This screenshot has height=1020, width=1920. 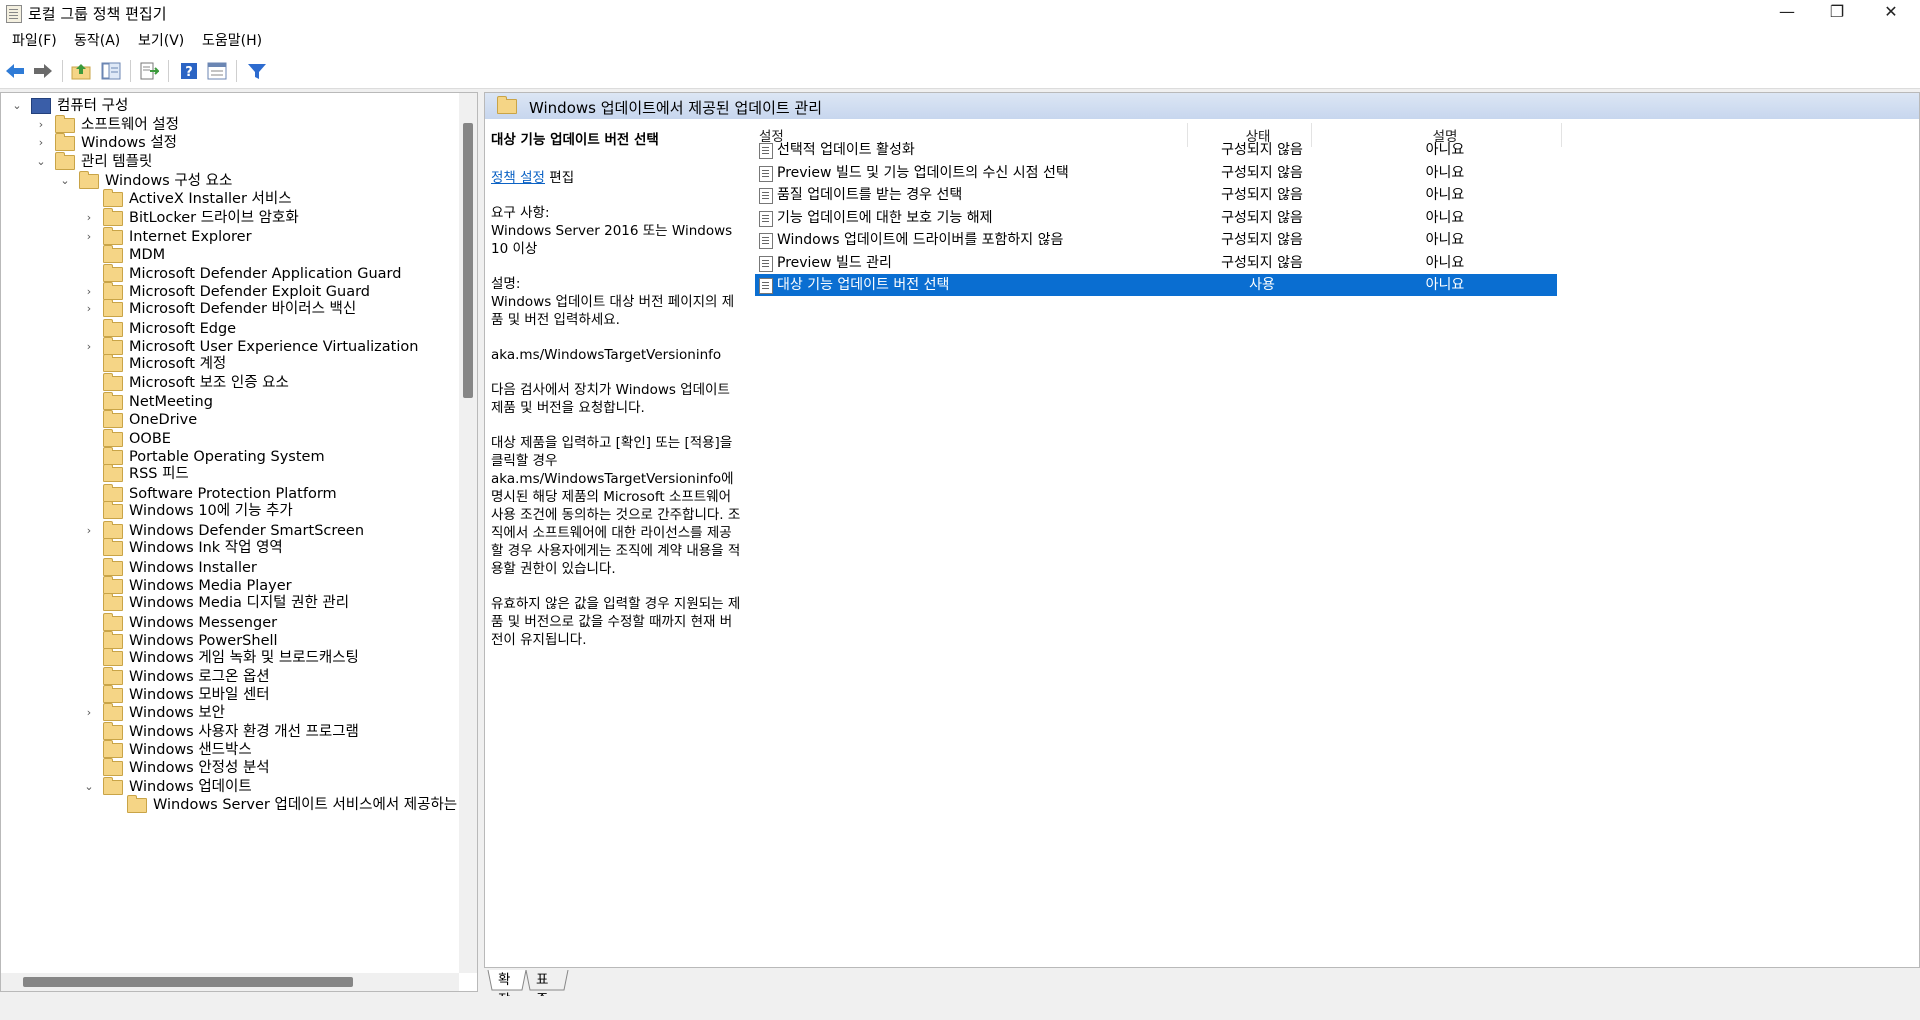 What do you see at coordinates (846, 150) in the screenshot?
I see `policy-name: 선택적 업데이트 활성화` at bounding box center [846, 150].